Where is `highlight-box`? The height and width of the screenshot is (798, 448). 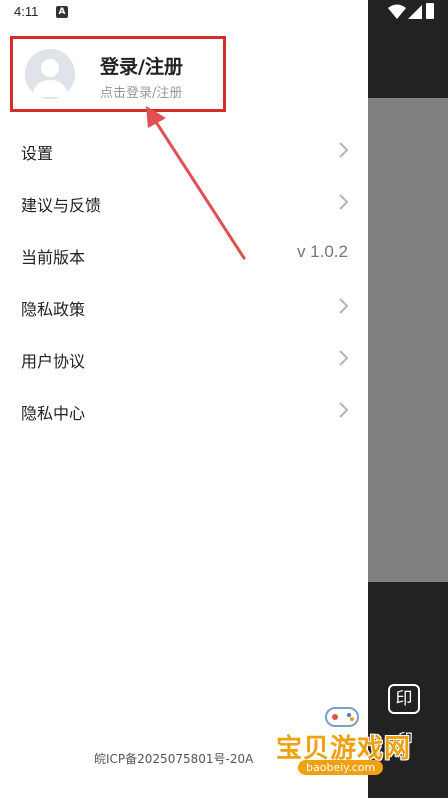 highlight-box is located at coordinates (118, 74).